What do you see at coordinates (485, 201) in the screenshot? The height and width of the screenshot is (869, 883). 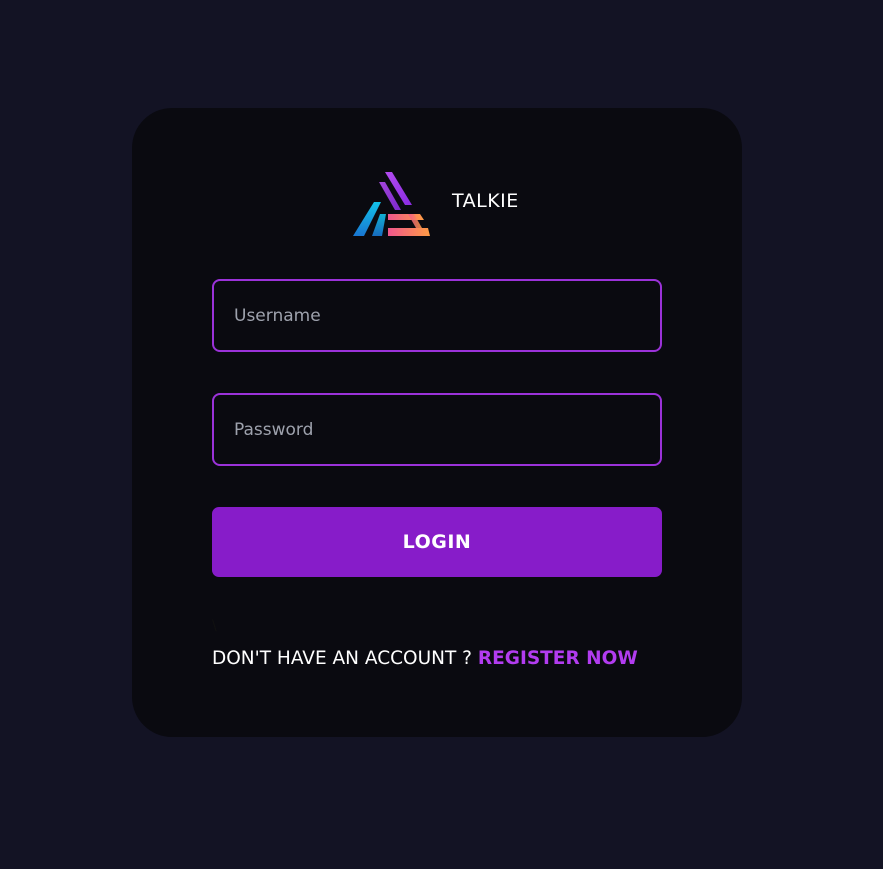 I see `brand-name: TALKIE` at bounding box center [485, 201].